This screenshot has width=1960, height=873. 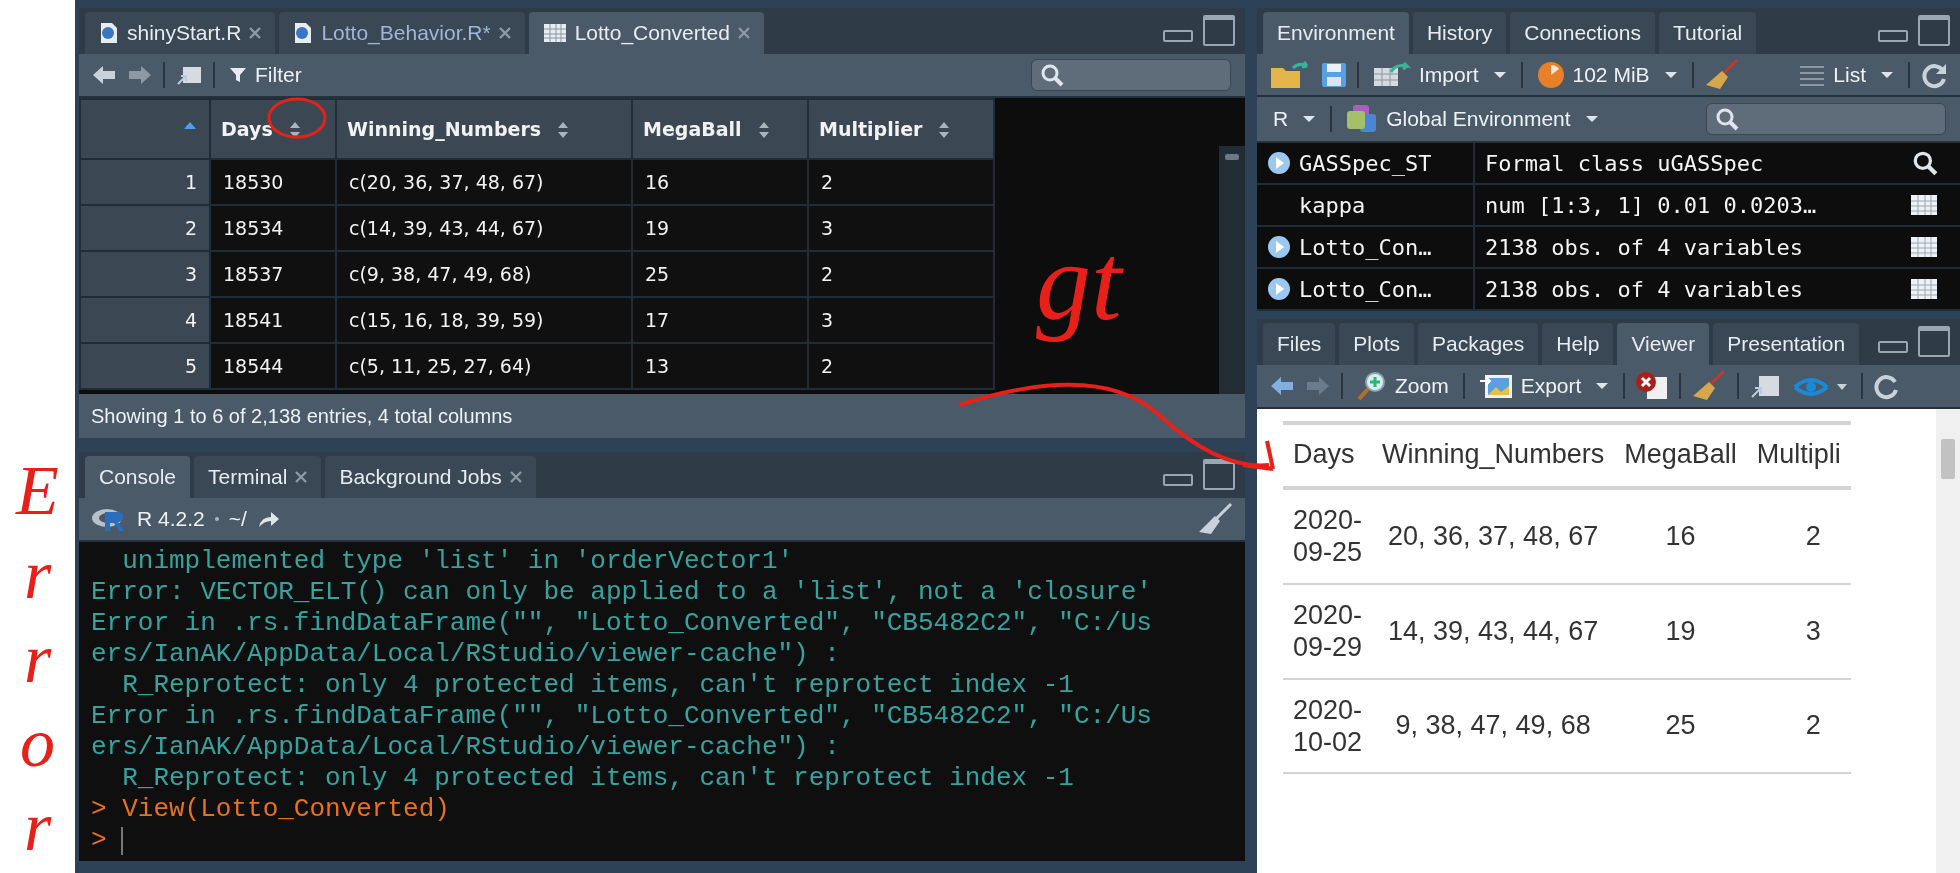 What do you see at coordinates (1459, 32) in the screenshot?
I see `environment-tab: History` at bounding box center [1459, 32].